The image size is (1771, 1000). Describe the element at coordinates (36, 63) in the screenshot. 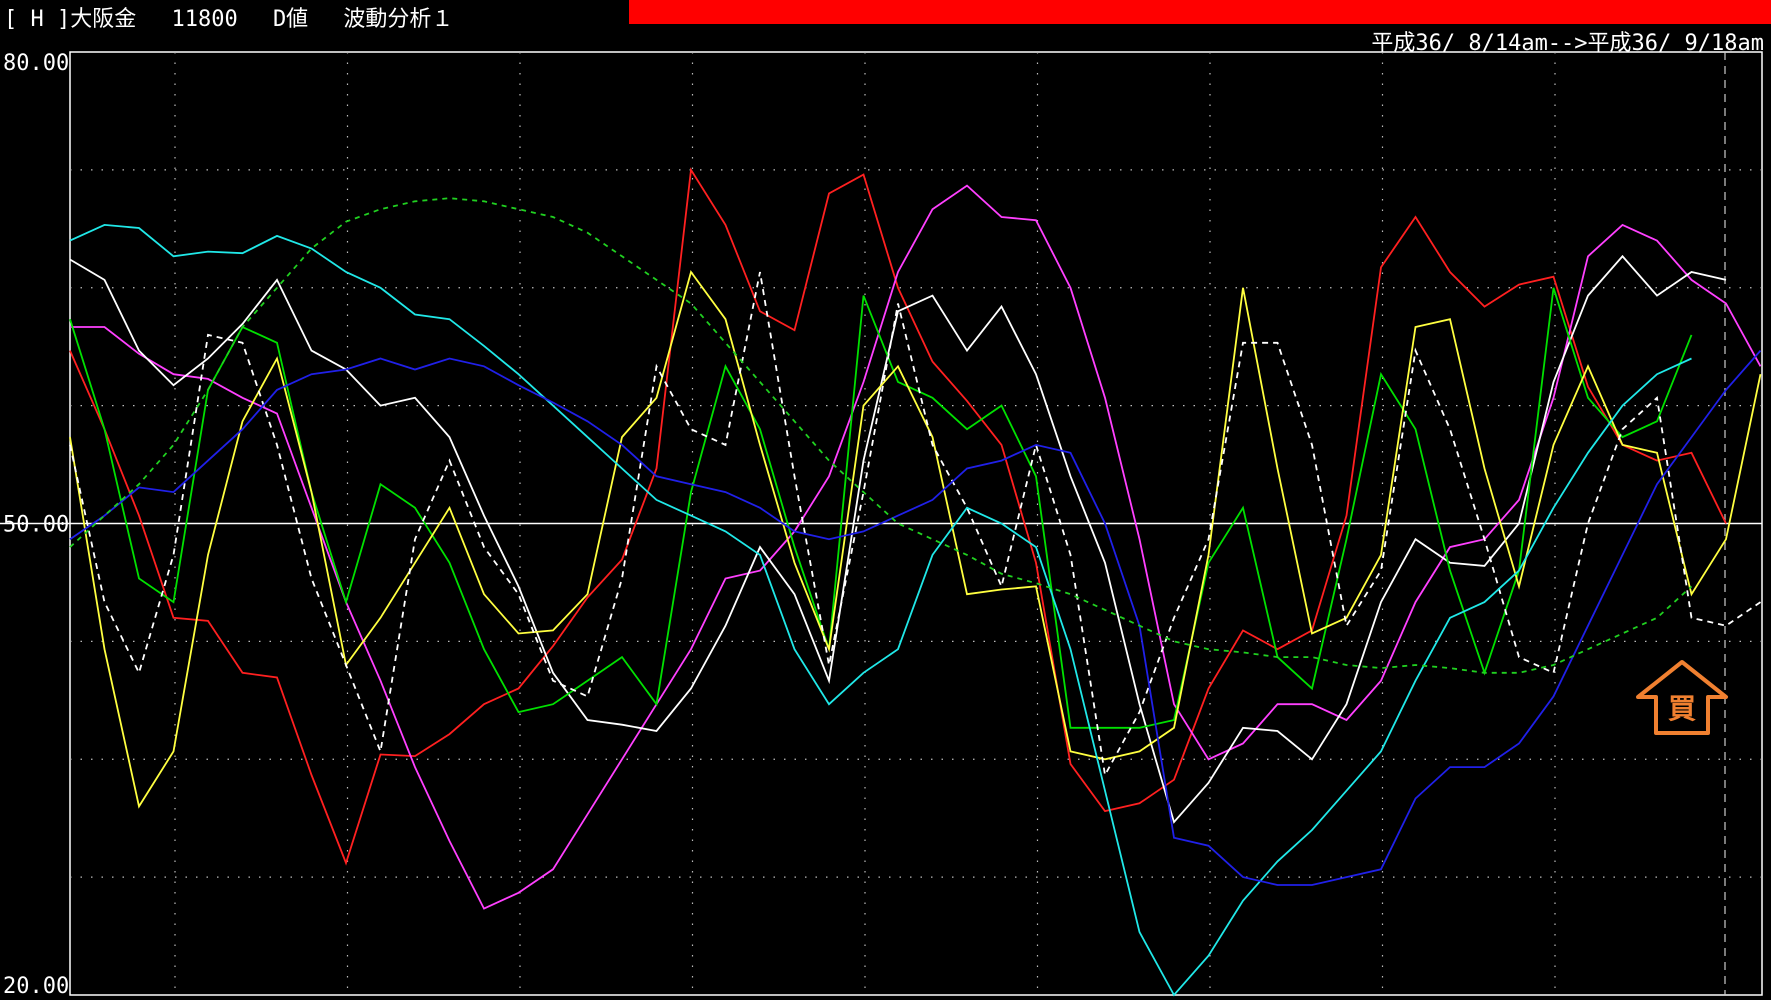

I see `y-tick-label: 80.00` at that location.